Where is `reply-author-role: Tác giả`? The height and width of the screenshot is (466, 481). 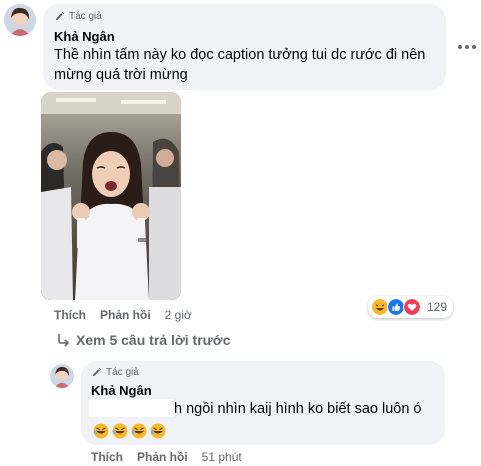 reply-author-role: Tác giả is located at coordinates (122, 372).